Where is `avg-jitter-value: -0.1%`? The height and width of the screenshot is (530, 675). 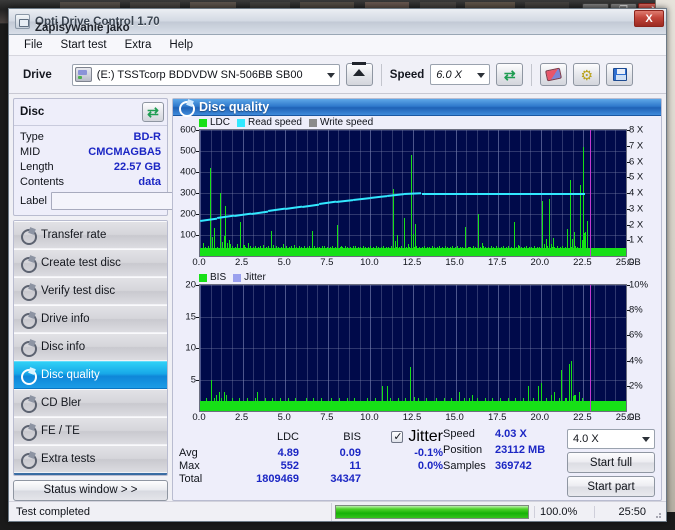
avg-jitter-value: -0.1% is located at coordinates (428, 453).